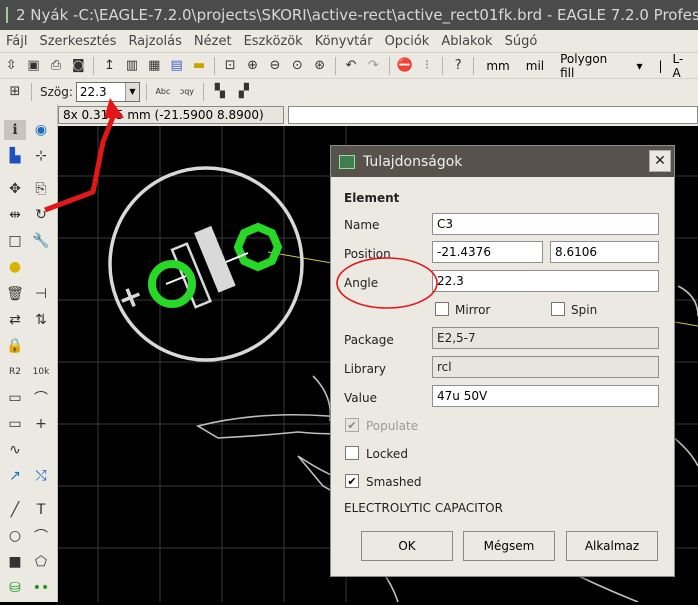  Describe the element at coordinates (41, 536) in the screenshot. I see `arc-icon: ⌒` at that location.